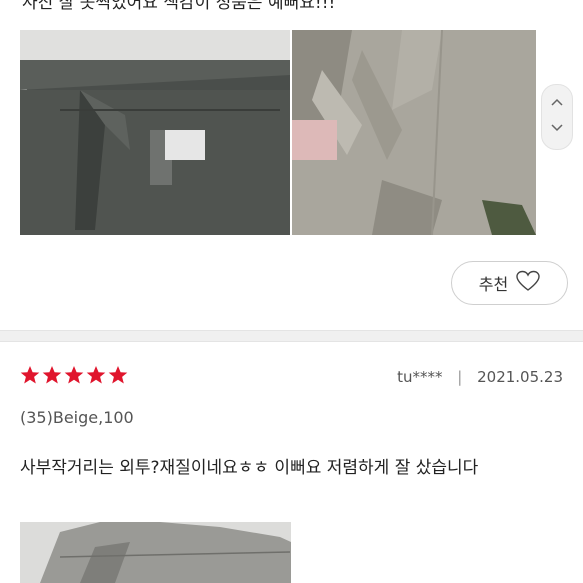  I want to click on chevron-up-icon, so click(557, 102).